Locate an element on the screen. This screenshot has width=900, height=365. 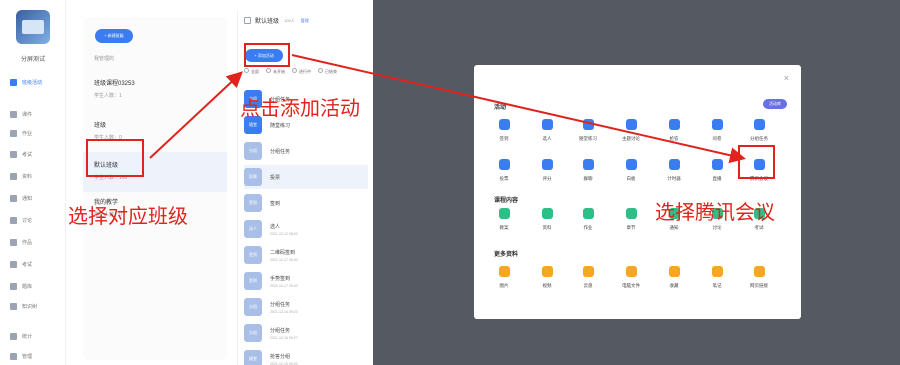
course-3-icon is located at coordinates (631, 213).